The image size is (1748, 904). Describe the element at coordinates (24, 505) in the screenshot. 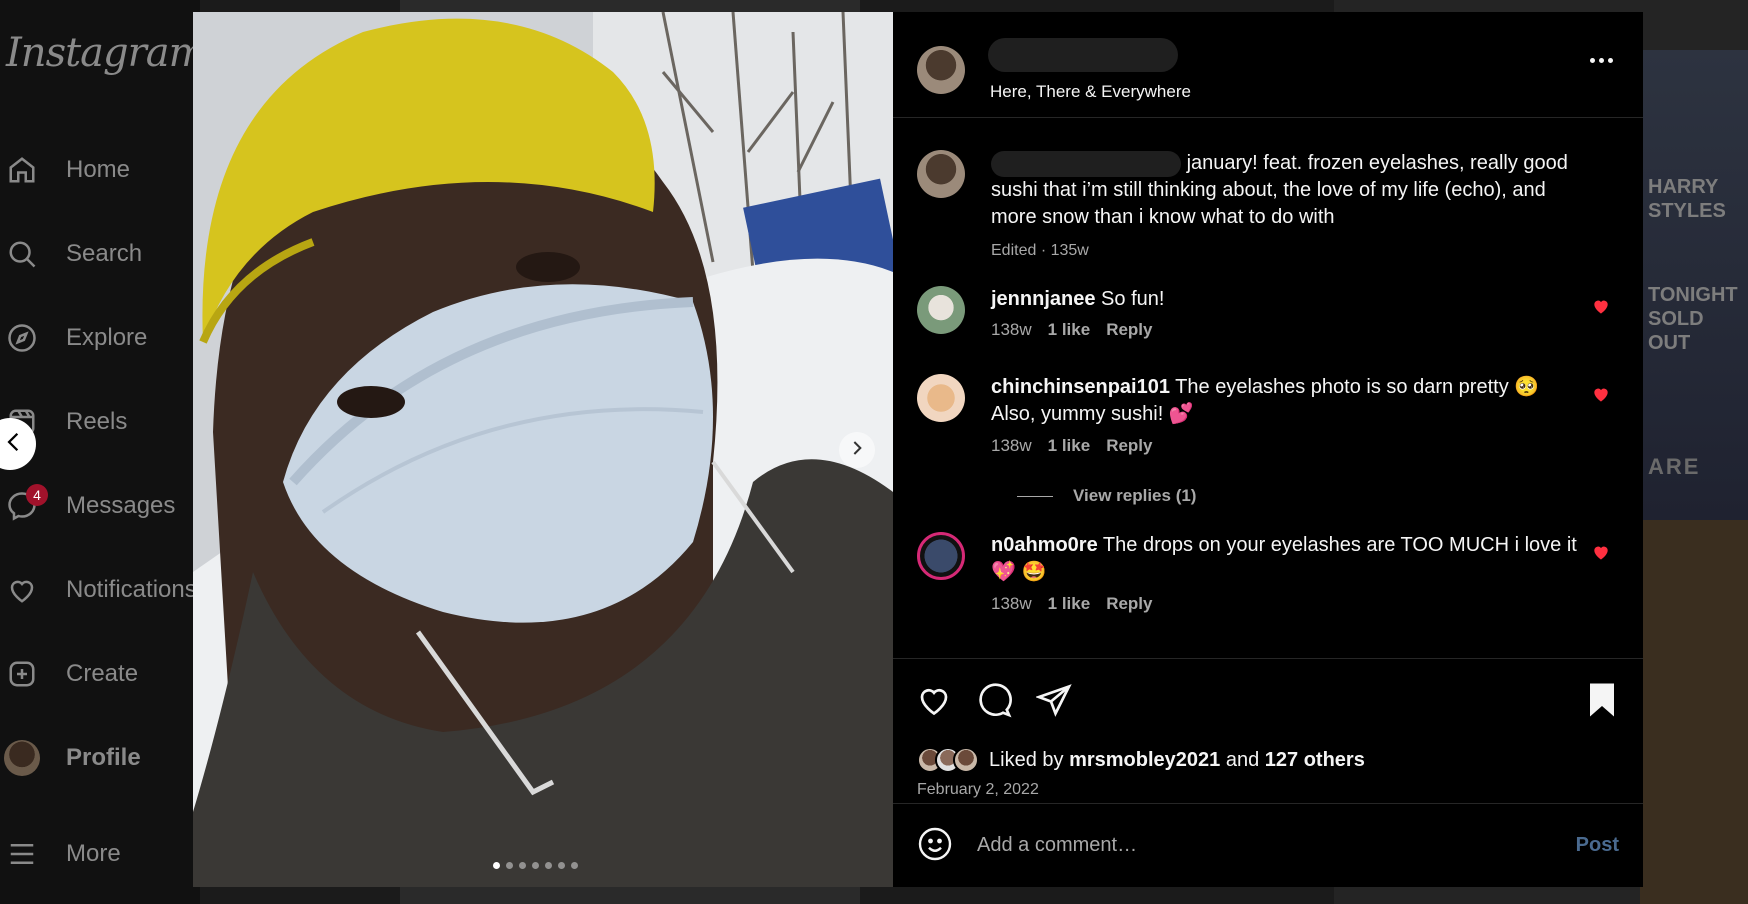

I see `messenger-icon: 4` at that location.